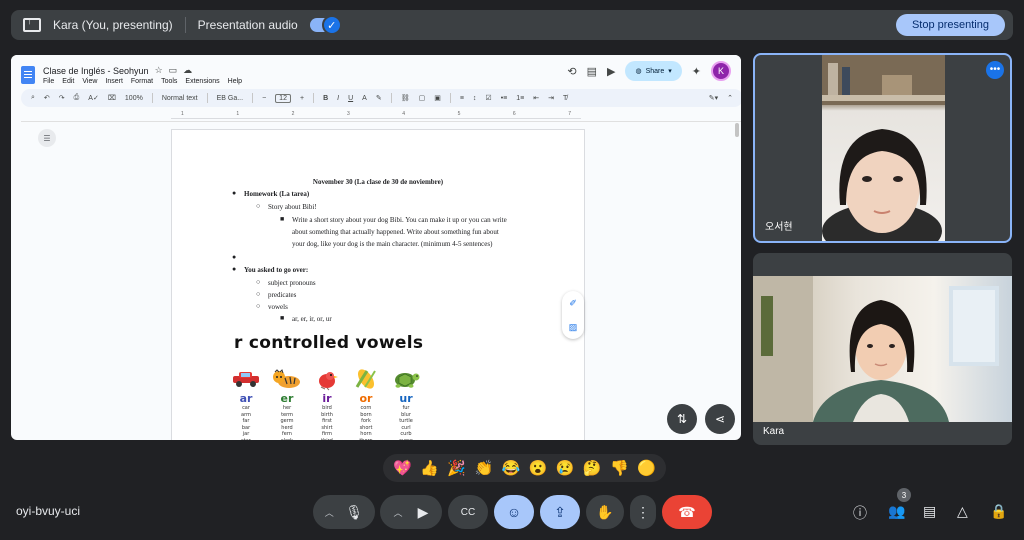 The width and height of the screenshot is (1024, 540). What do you see at coordinates (592, 468) in the screenshot?
I see `thinking-reaction: 🤔` at bounding box center [592, 468].